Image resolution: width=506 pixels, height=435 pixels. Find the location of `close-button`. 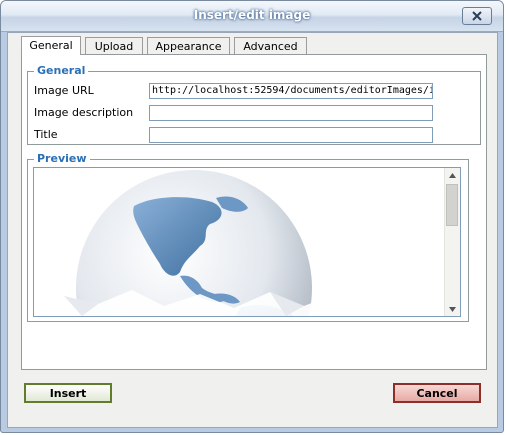

close-button is located at coordinates (477, 16).